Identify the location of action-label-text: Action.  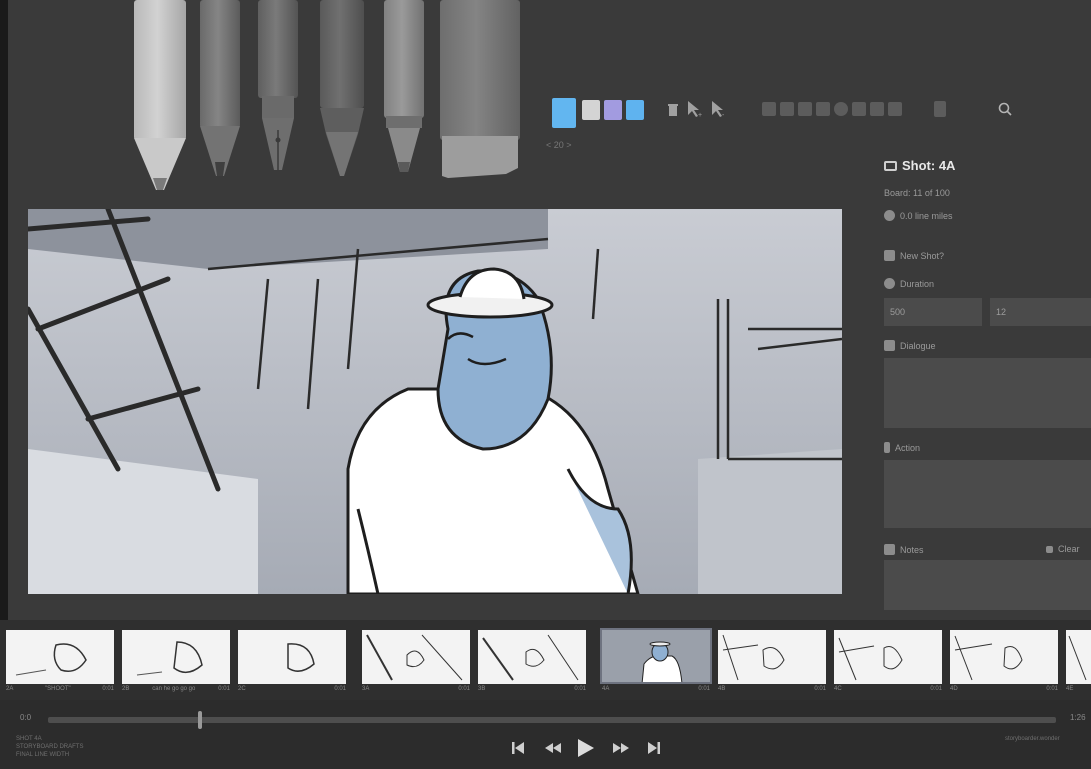
(908, 447).